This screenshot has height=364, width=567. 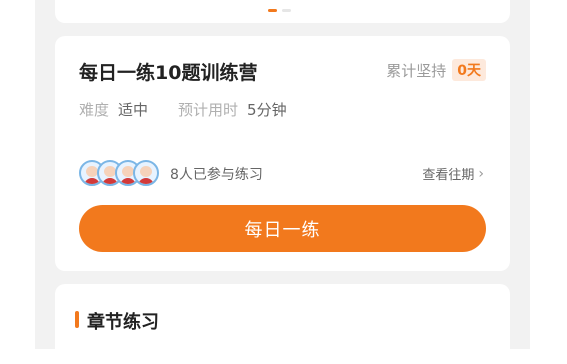 What do you see at coordinates (282, 228) in the screenshot?
I see `daily-practice-button: 每日一练` at bounding box center [282, 228].